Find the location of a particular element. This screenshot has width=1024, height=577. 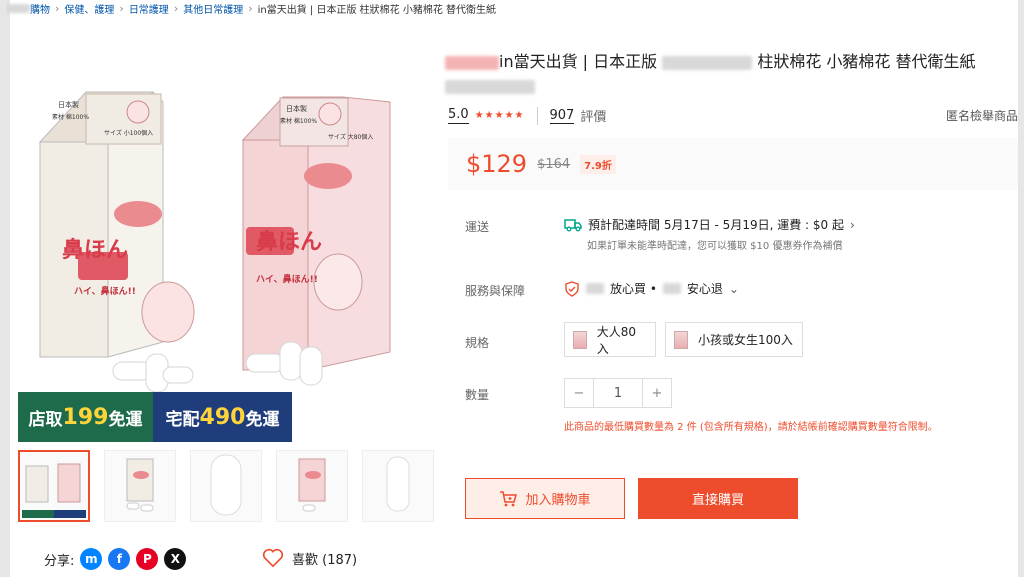

service-label: 服務與保障 is located at coordinates (495, 291).